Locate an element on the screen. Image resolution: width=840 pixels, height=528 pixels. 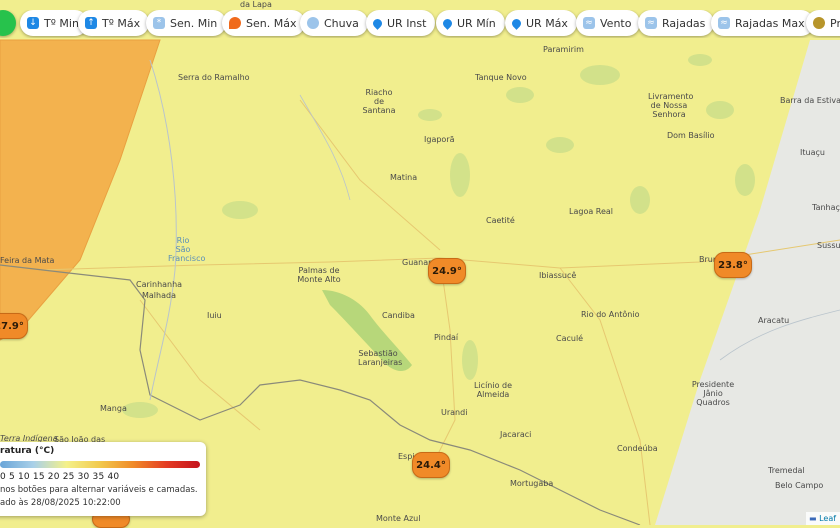
place-label: Rio do Antônio is located at coordinates (610, 314).